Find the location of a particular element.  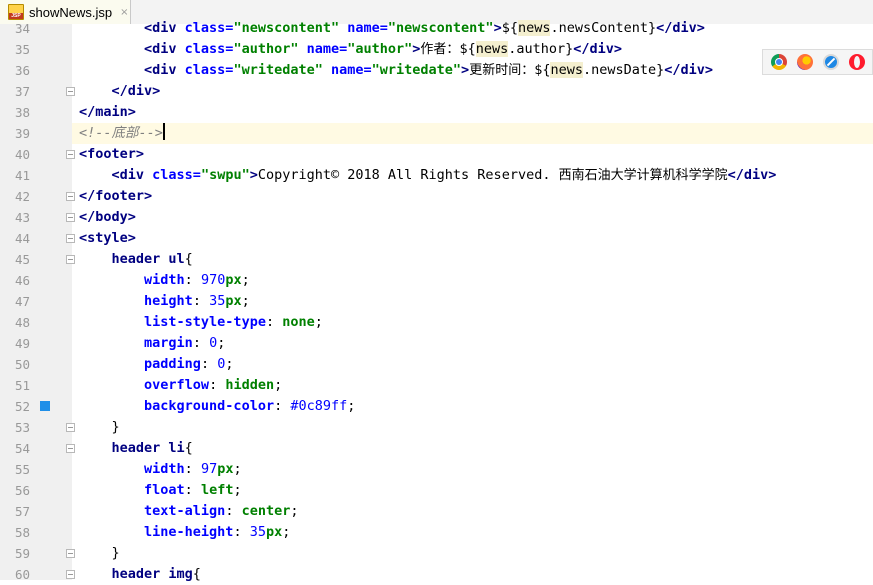

code-line: 37 </div> is located at coordinates (436, 91).